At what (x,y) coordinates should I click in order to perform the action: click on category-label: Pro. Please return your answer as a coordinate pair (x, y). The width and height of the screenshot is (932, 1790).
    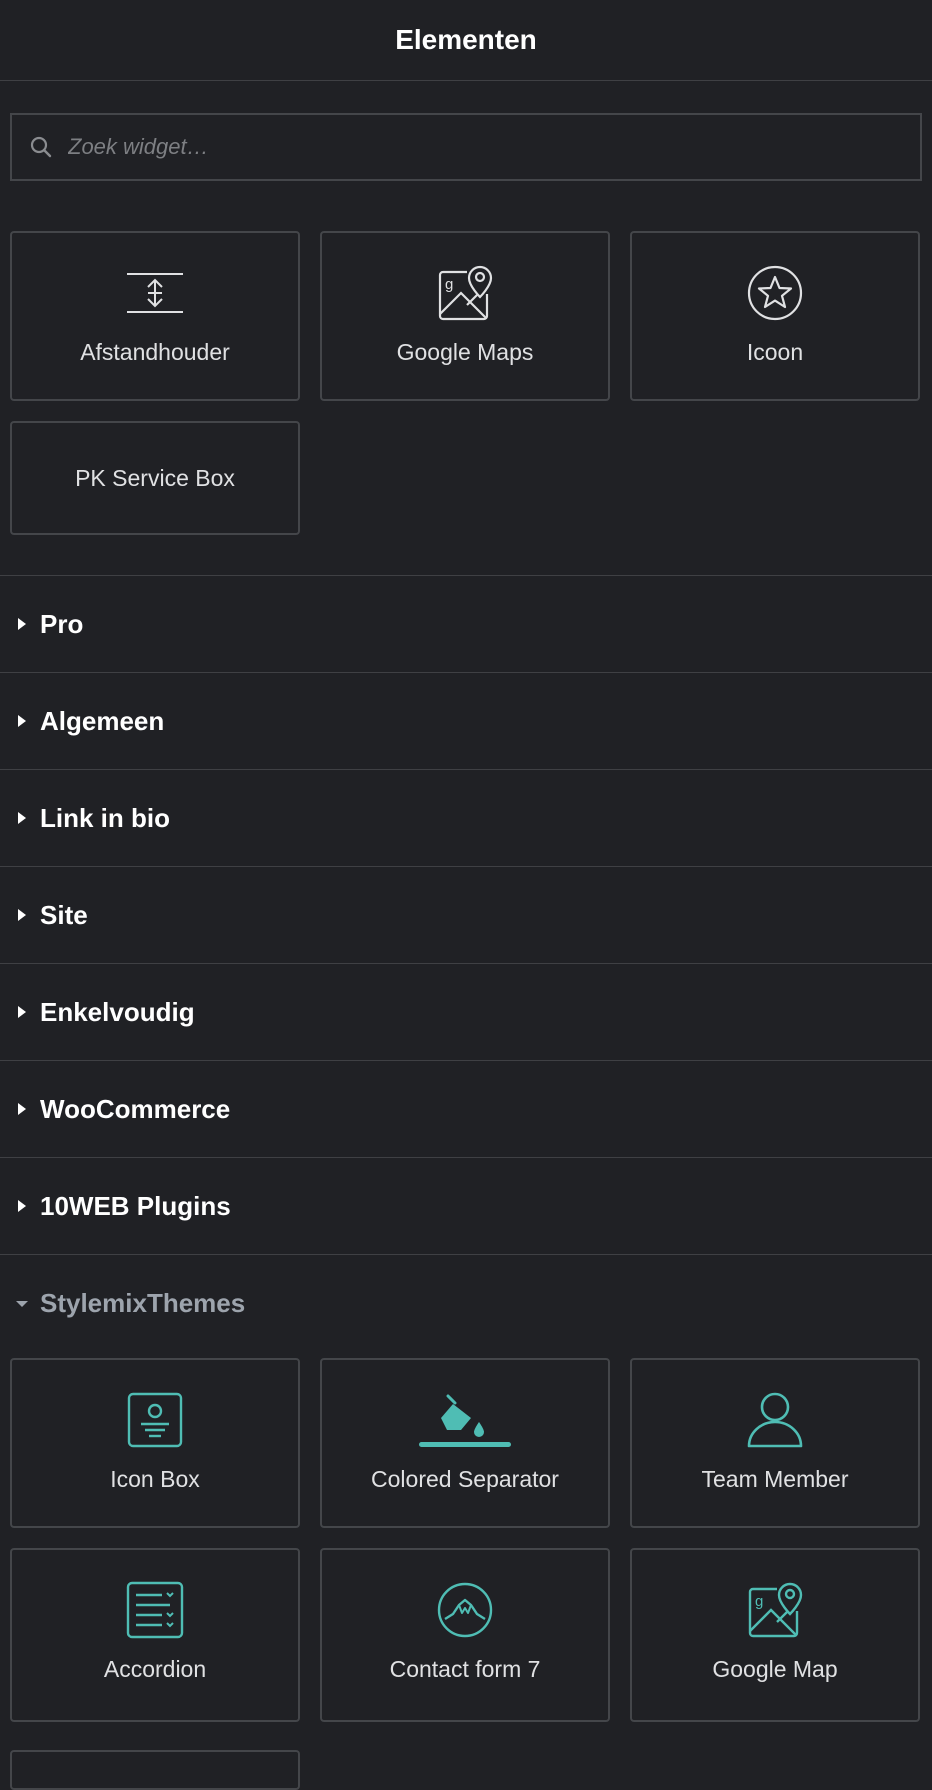
    Looking at the image, I should click on (62, 623).